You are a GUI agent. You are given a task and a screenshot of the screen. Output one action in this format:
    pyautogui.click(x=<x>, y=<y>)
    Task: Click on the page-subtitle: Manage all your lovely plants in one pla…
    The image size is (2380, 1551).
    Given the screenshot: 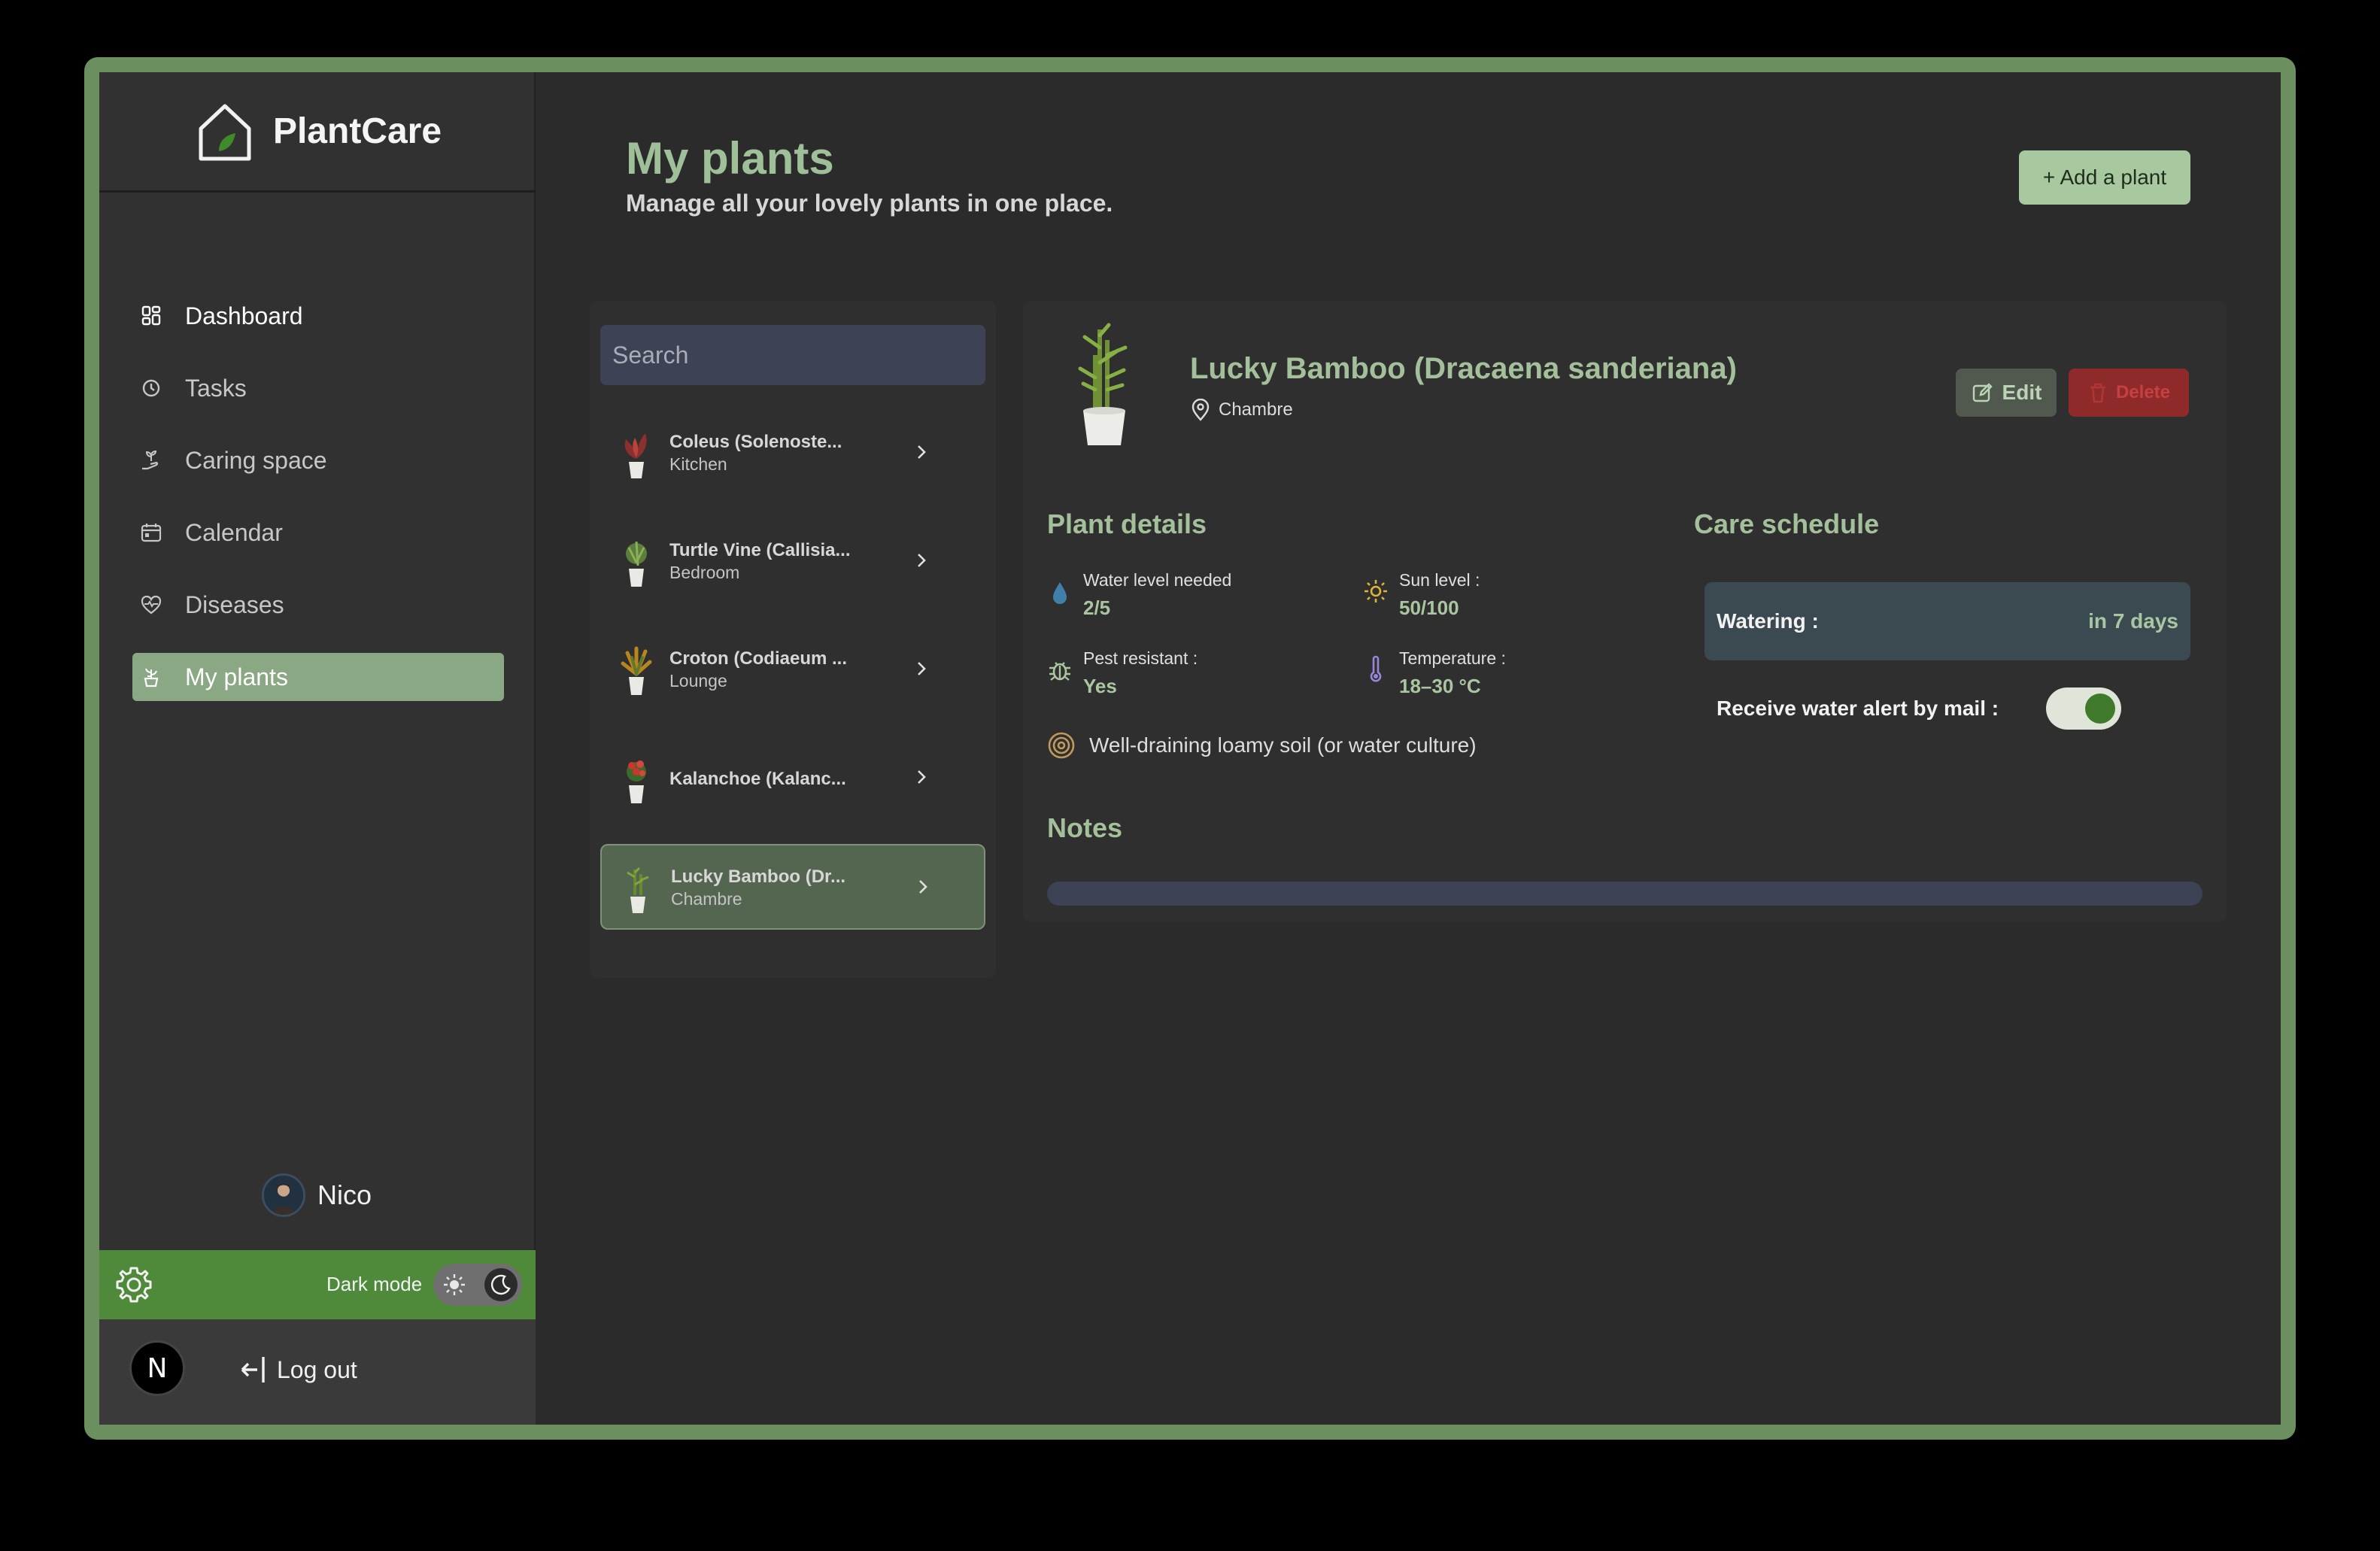 What is the action you would take?
    pyautogui.click(x=869, y=204)
    